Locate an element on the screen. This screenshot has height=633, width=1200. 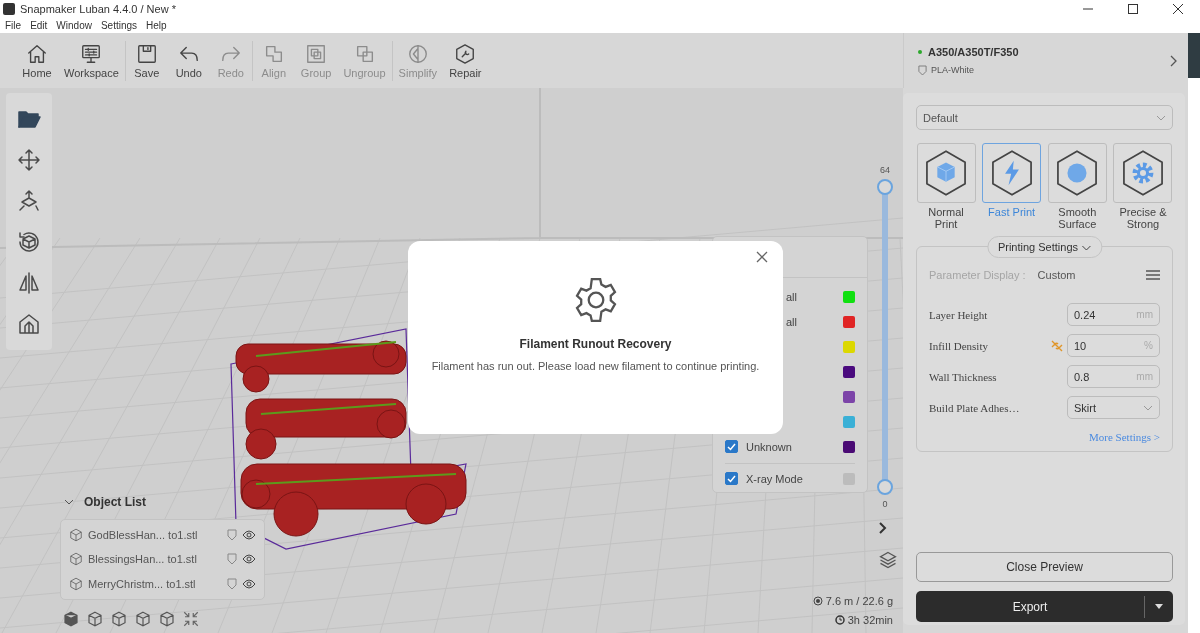
layer-slider is located at coordinates (885, 337).